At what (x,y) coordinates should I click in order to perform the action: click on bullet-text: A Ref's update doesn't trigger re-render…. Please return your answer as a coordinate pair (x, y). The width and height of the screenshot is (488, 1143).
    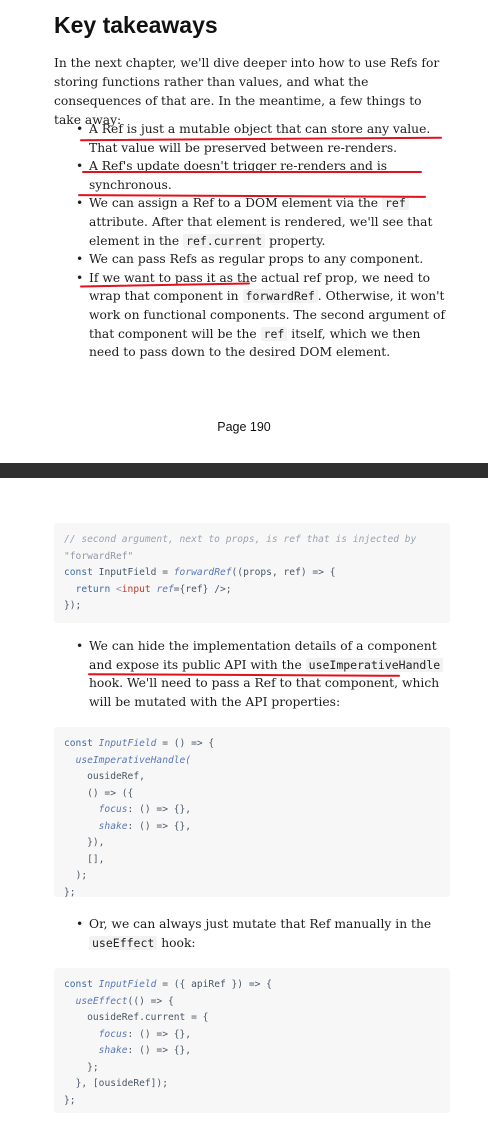
    Looking at the image, I should click on (238, 175).